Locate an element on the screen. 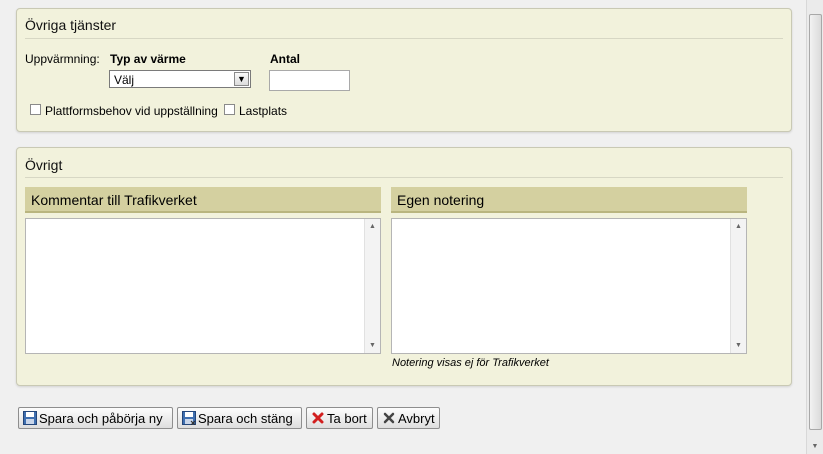 The width and height of the screenshot is (823, 454). note-hint: Notering visas ej för Trafikverket is located at coordinates (470, 363).